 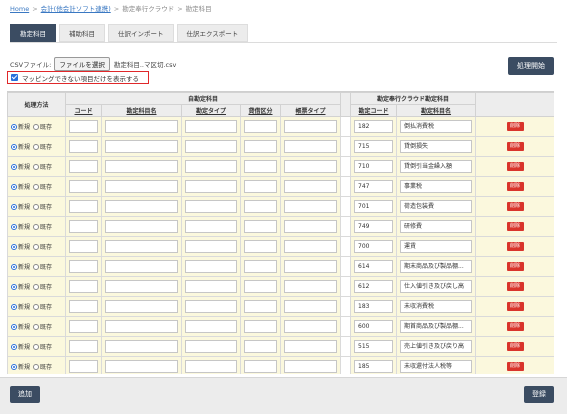 What do you see at coordinates (373, 166) in the screenshot?
I see `target-code-input: 710` at bounding box center [373, 166].